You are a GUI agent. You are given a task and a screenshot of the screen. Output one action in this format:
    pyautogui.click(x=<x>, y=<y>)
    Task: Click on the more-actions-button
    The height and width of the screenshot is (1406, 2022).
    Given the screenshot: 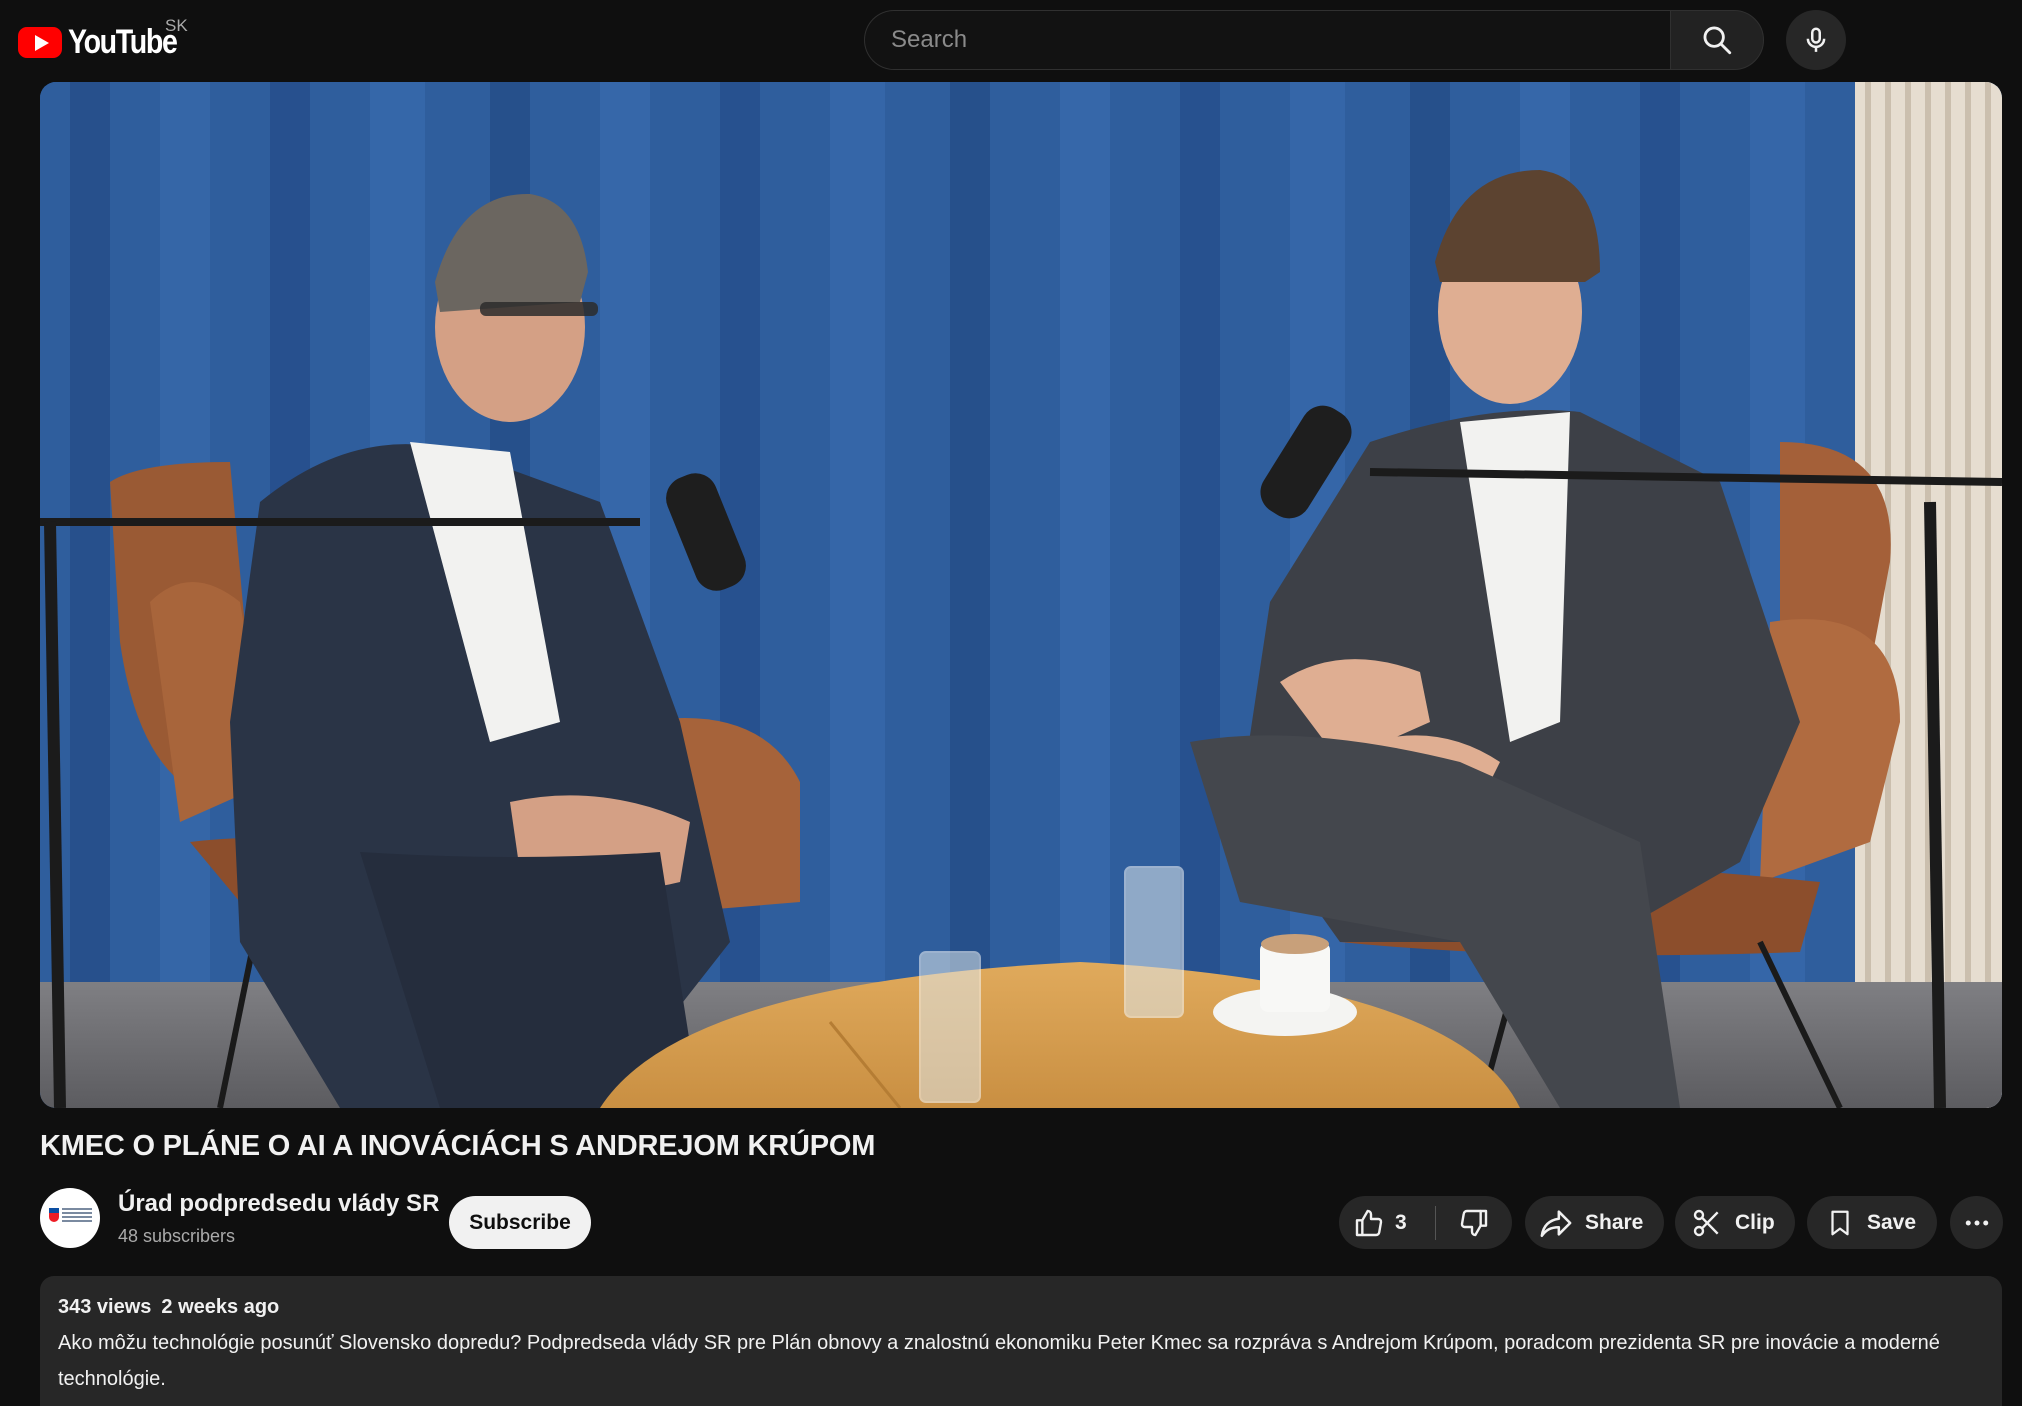 What is the action you would take?
    pyautogui.click(x=1976, y=1222)
    